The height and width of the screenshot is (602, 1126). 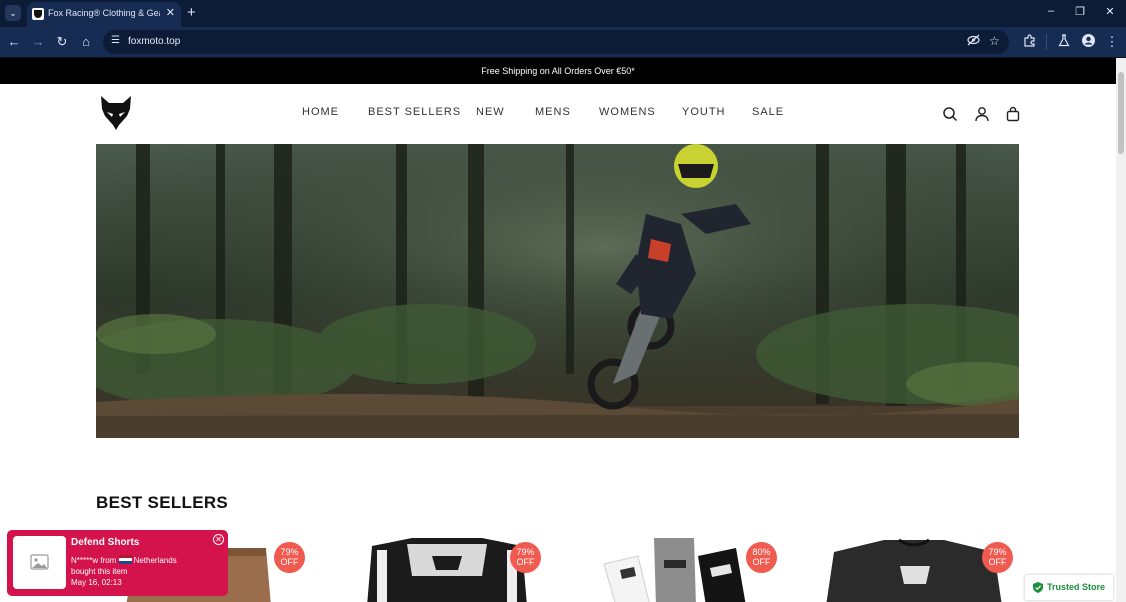 I want to click on forward-icon: →, so click(x=38, y=42).